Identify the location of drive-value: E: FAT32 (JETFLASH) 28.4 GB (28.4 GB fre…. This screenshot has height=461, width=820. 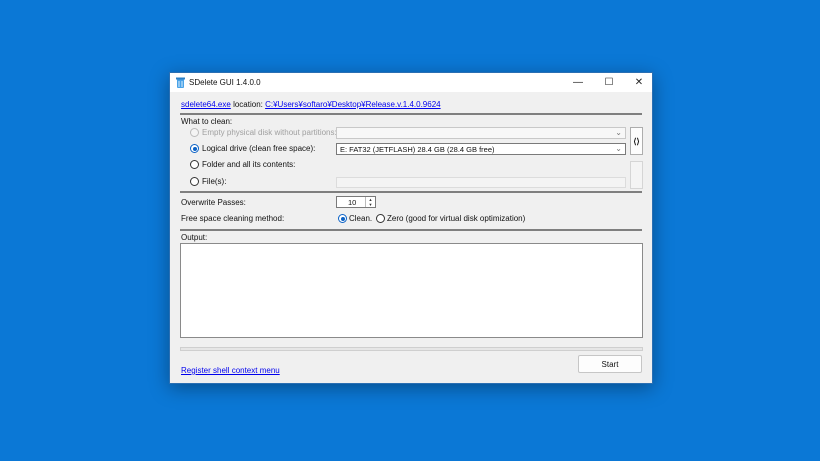
(417, 149).